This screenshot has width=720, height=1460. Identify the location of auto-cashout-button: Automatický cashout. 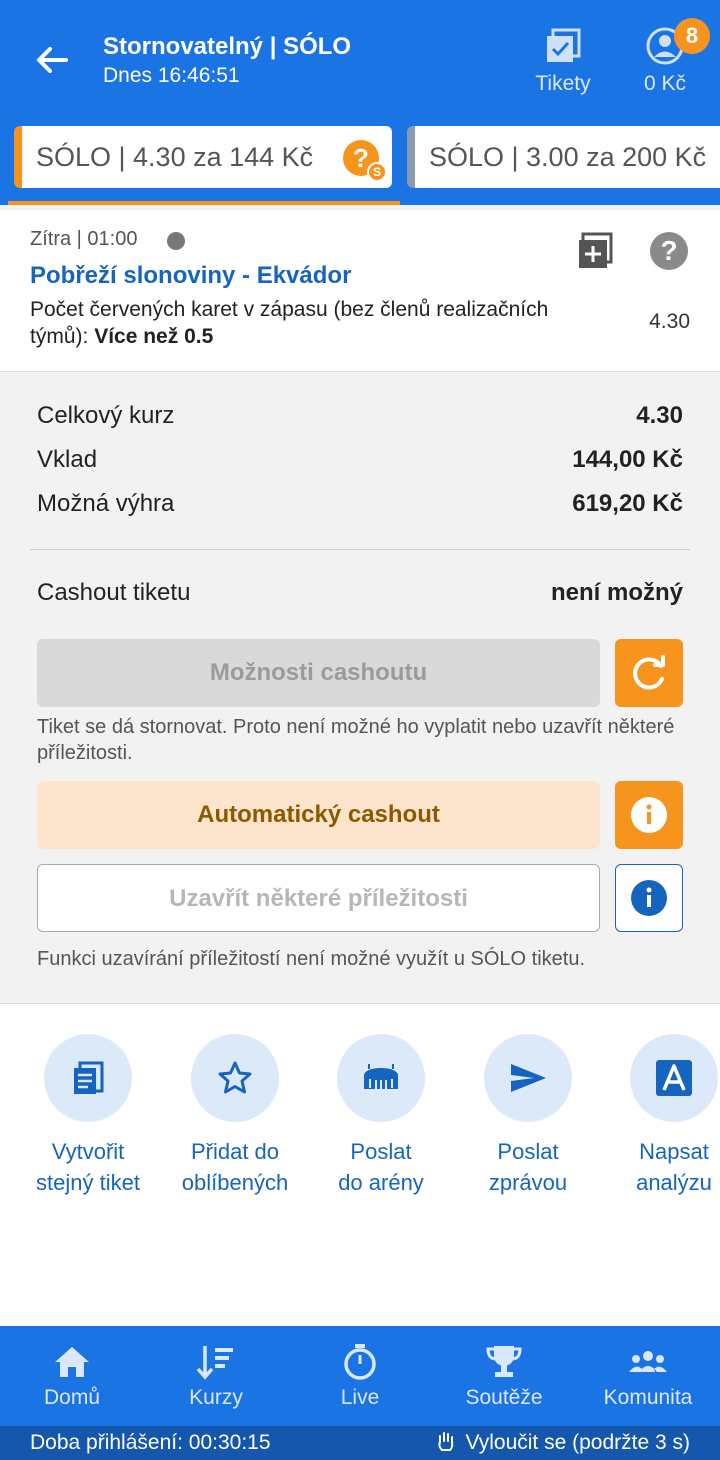
(318, 815).